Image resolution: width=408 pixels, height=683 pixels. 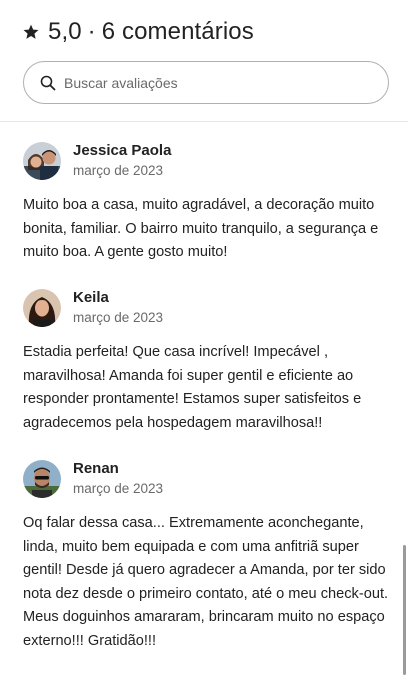 What do you see at coordinates (65, 31) in the screenshot?
I see `rating-value: 5,0` at bounding box center [65, 31].